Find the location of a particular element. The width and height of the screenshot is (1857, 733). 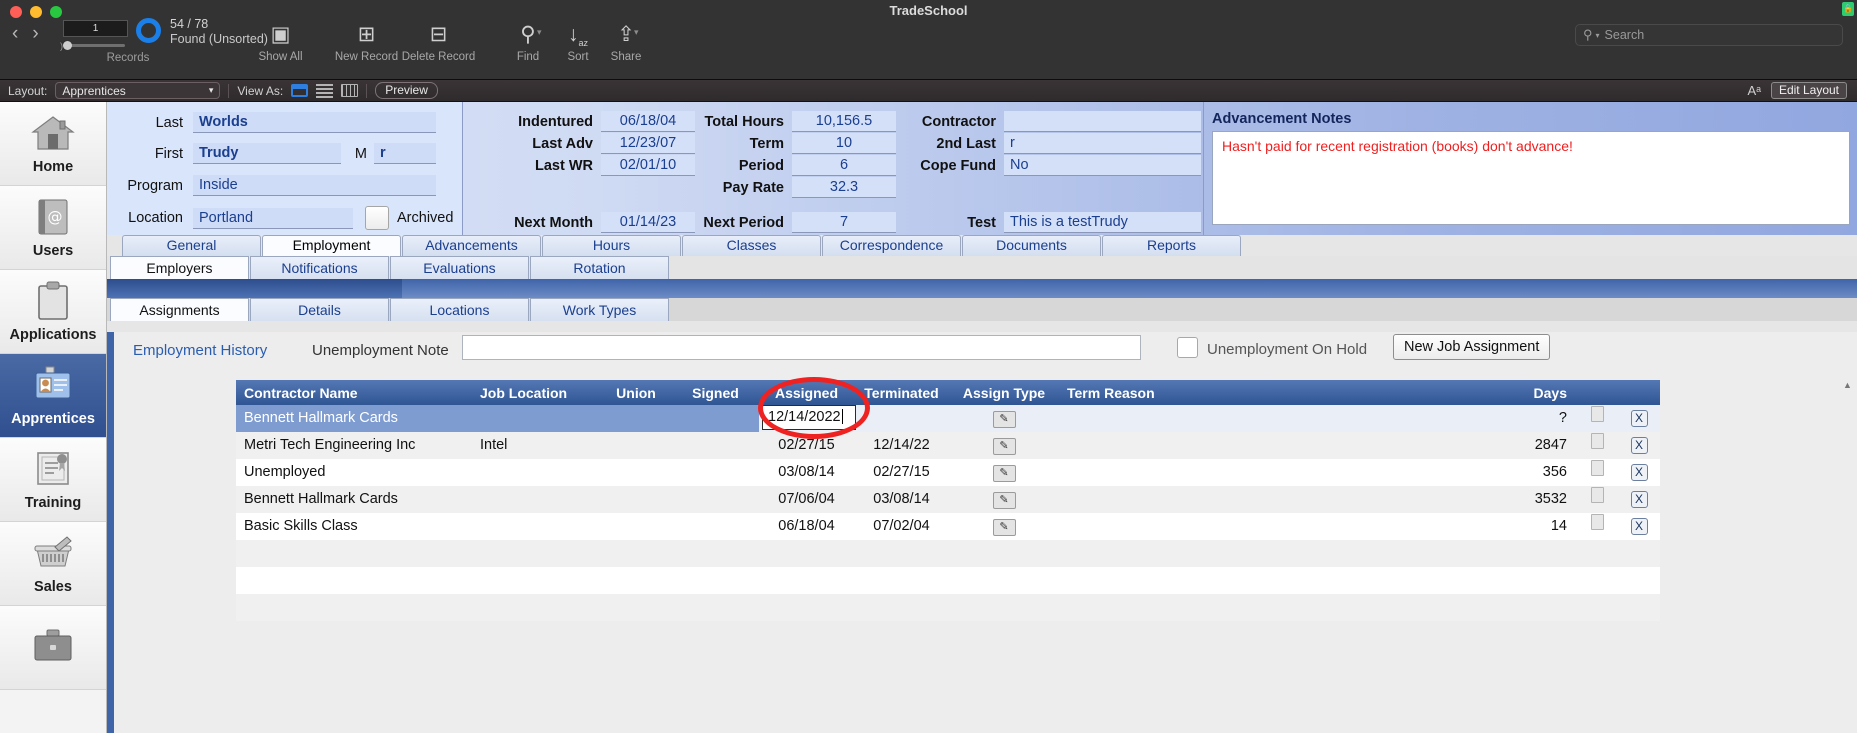

cope-fund-field: No is located at coordinates (1102, 165).